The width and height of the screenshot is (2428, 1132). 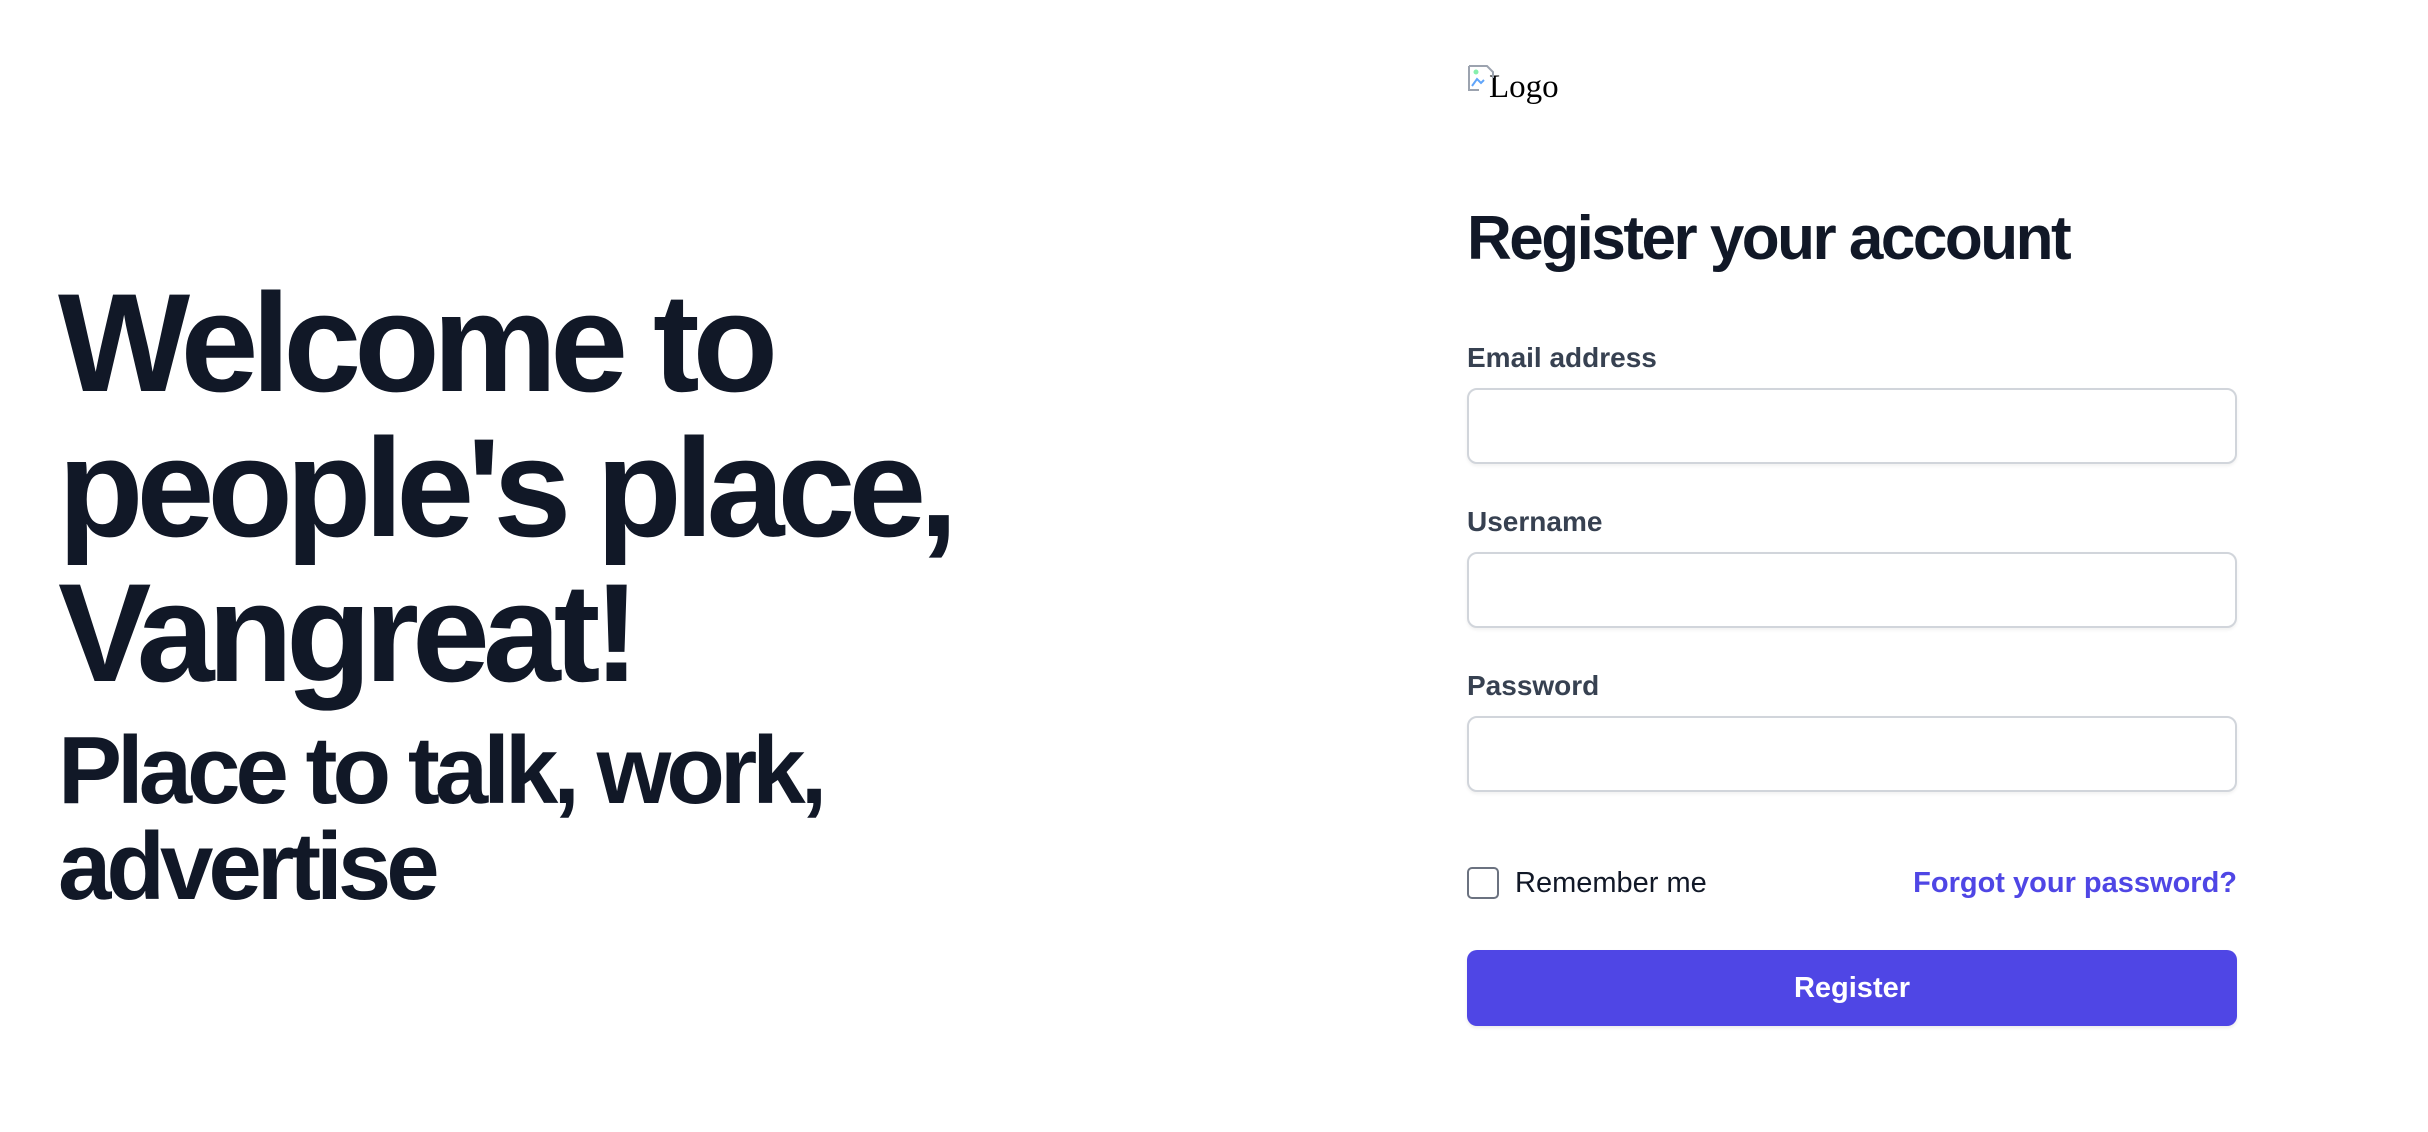 I want to click on form-options: Remember me Forgot your password?, so click(x=1852, y=883).